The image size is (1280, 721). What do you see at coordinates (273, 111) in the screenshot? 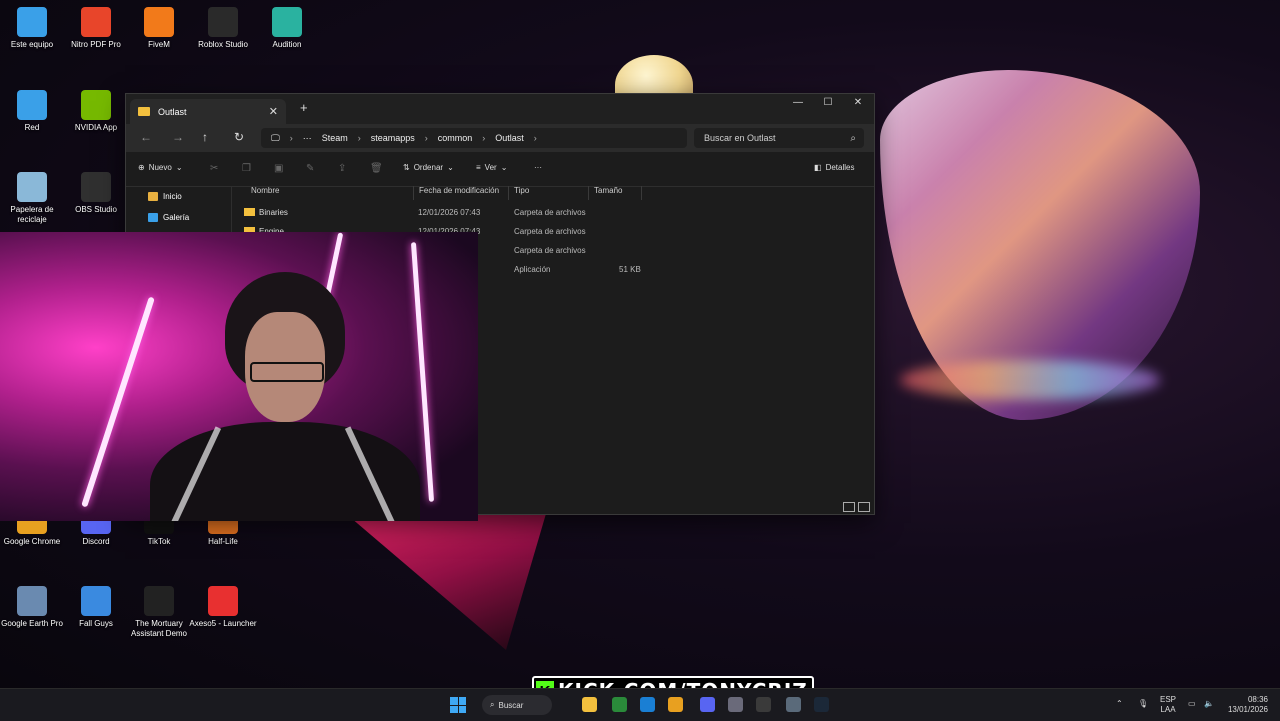
I see `close-tab-icon: ✕` at bounding box center [273, 111].